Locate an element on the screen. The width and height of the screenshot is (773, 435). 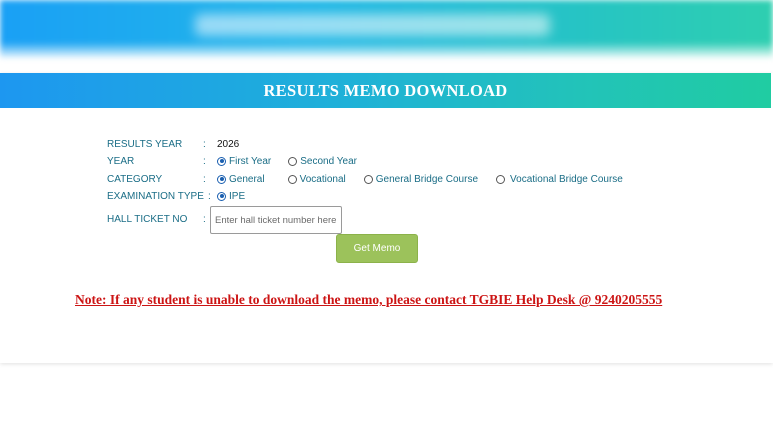
results-year-value: 2026 is located at coordinates (228, 144).